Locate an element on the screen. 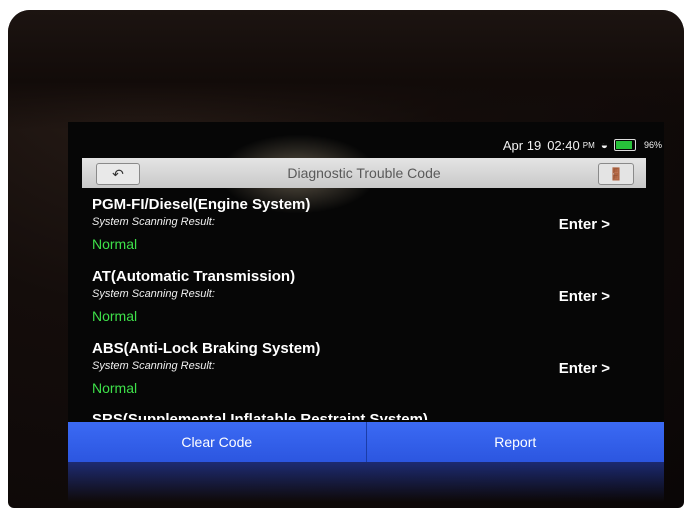 This screenshot has height=514, width=684. action-bar: Clear Code Report is located at coordinates (366, 442).